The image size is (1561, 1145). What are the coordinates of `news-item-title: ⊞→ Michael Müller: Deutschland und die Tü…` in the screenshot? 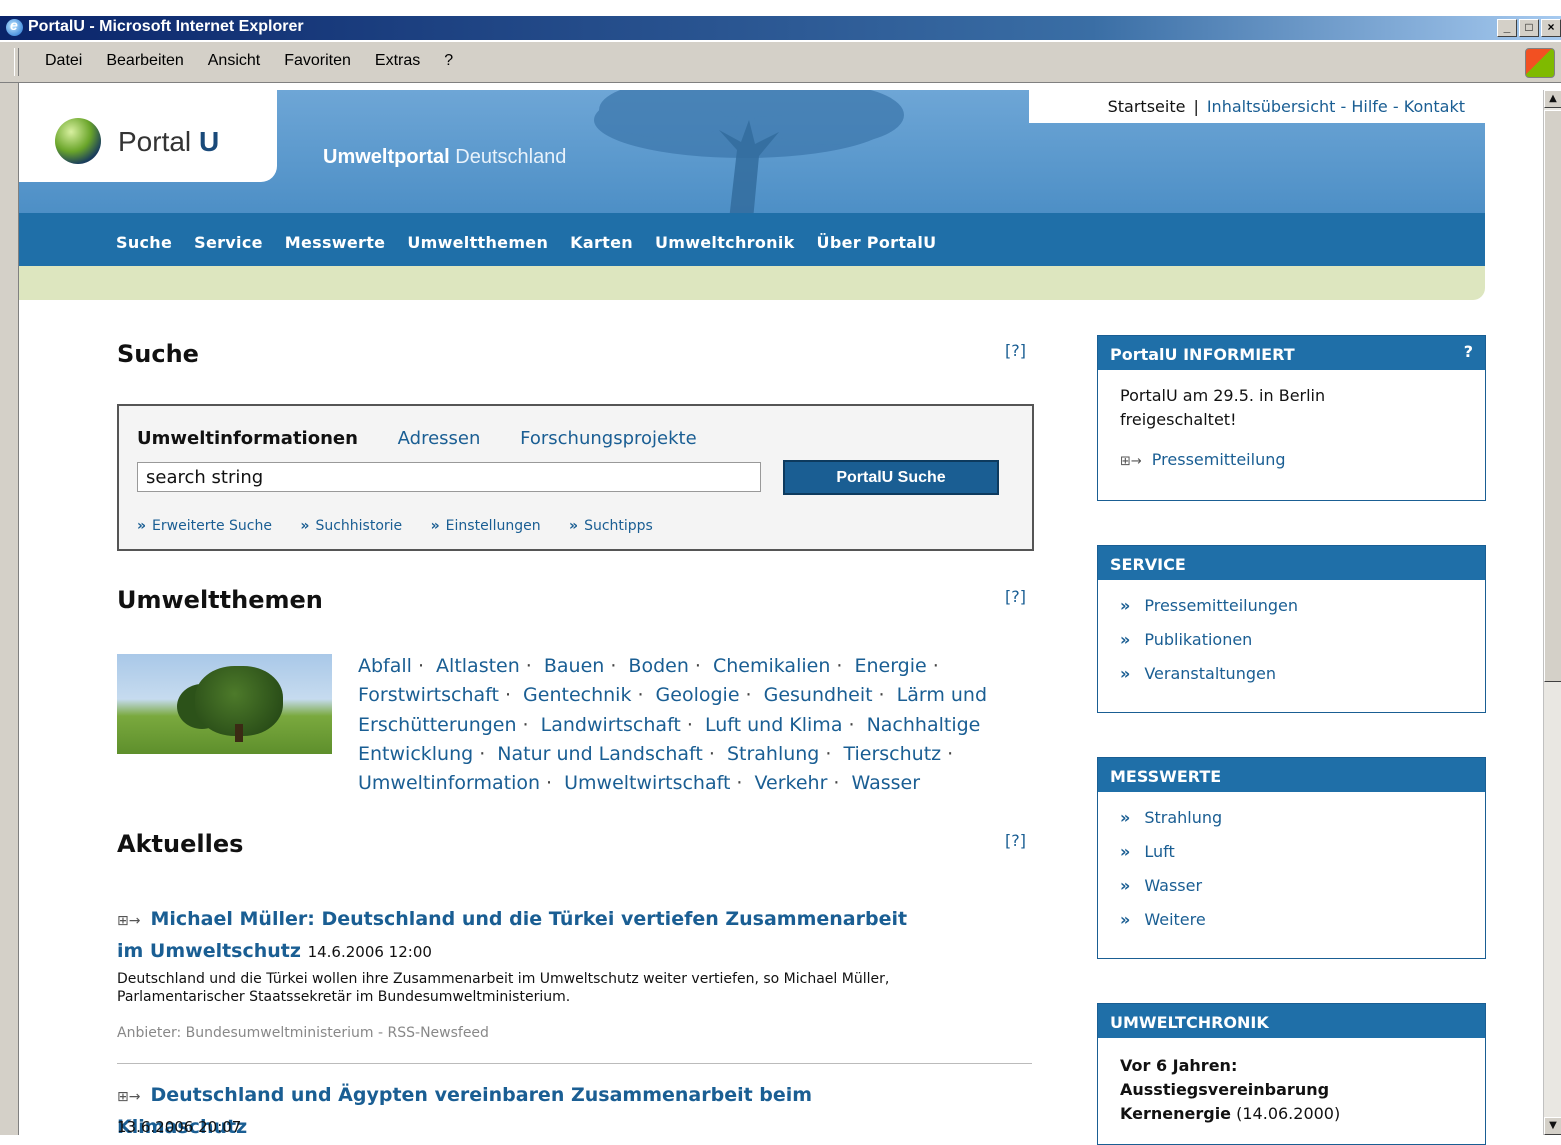 It's located at (527, 935).